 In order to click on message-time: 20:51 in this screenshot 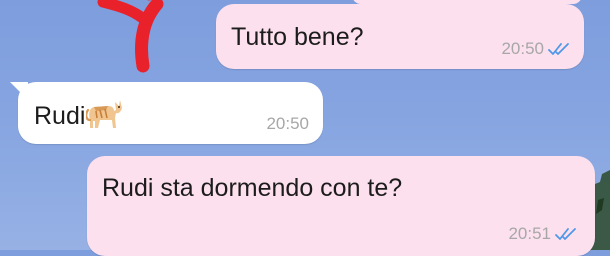, I will do `click(529, 233)`.